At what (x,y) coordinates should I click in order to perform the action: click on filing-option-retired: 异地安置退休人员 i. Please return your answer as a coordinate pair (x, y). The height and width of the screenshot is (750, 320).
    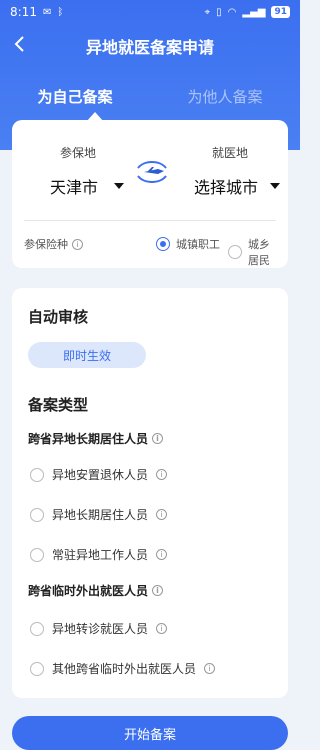
    Looking at the image, I should click on (99, 474).